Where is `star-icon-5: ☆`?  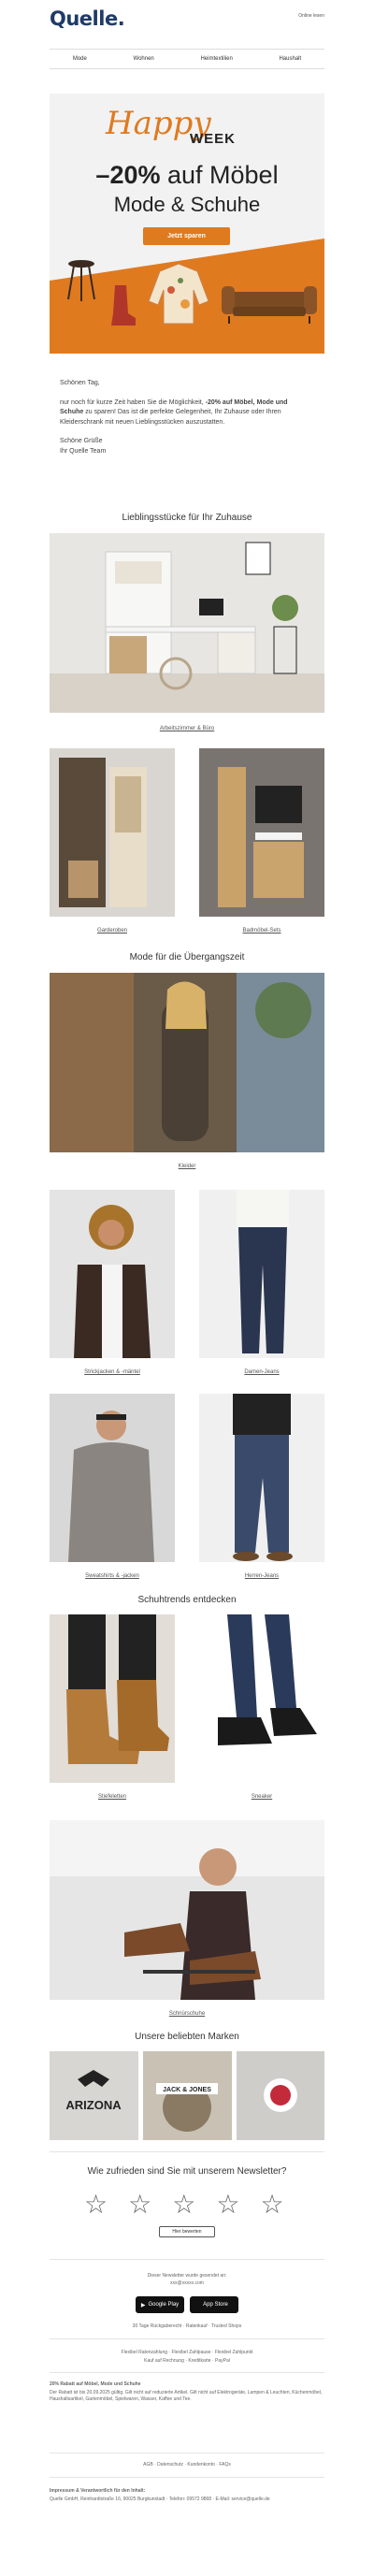
star-icon-5: ☆ is located at coordinates (271, 2204).